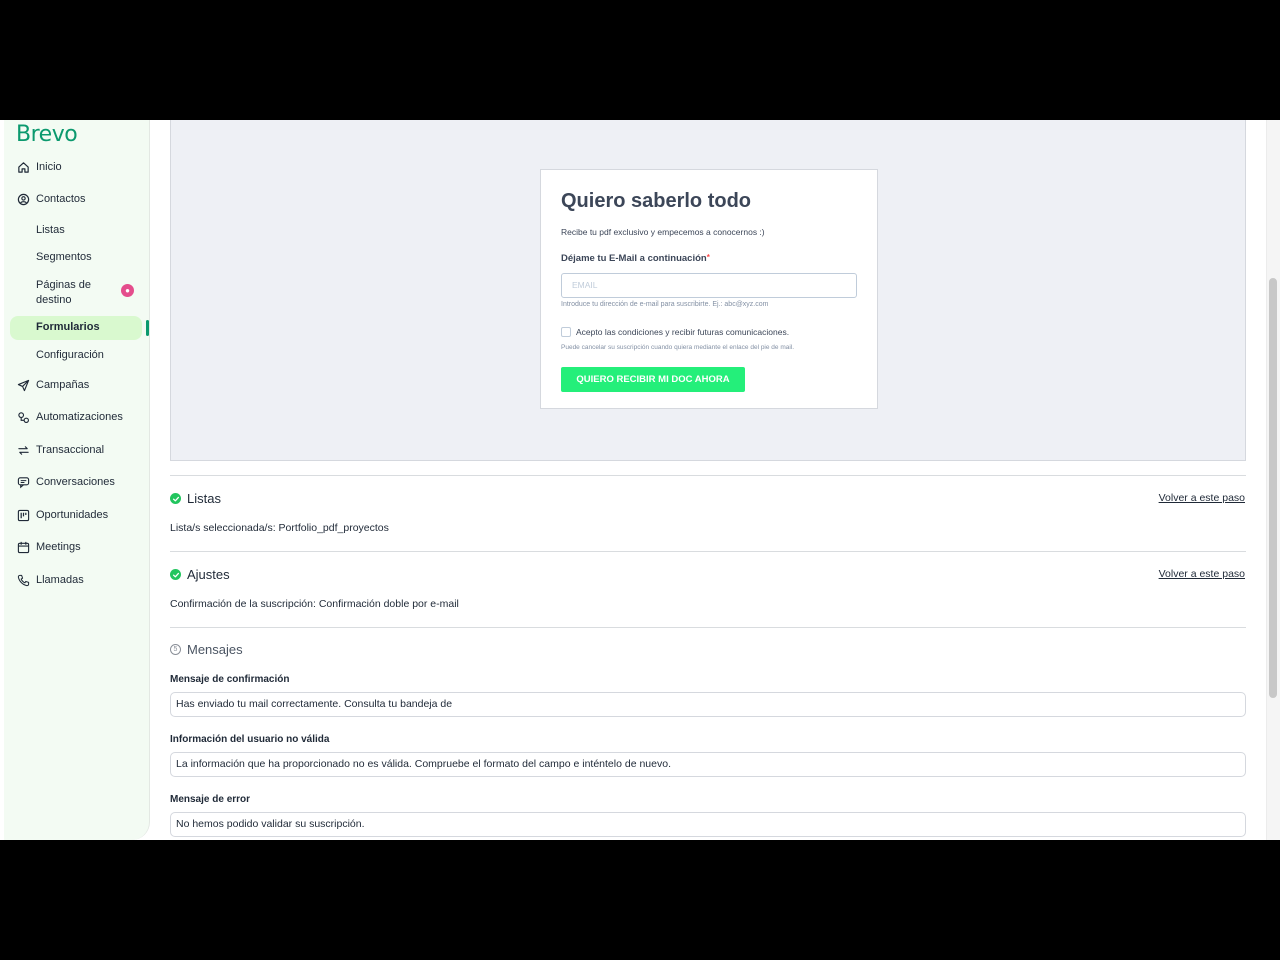  Describe the element at coordinates (23, 482) in the screenshot. I see `chat-icon` at that location.